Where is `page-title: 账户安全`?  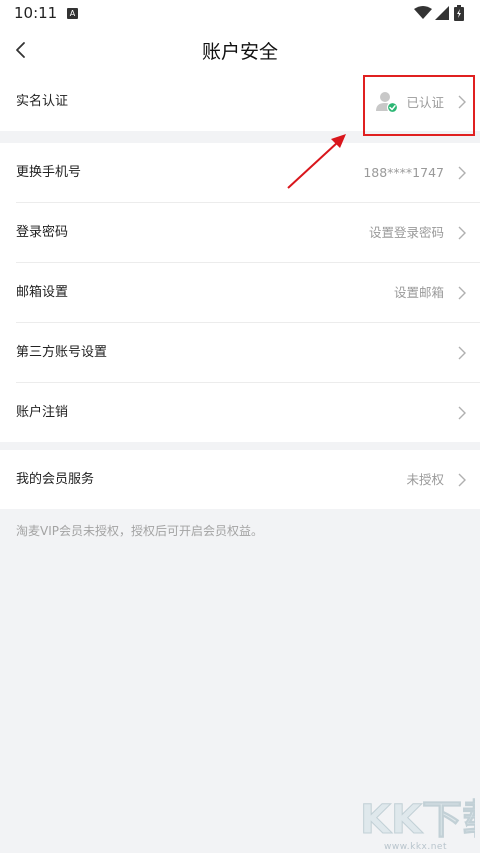 page-title: 账户安全 is located at coordinates (239, 52).